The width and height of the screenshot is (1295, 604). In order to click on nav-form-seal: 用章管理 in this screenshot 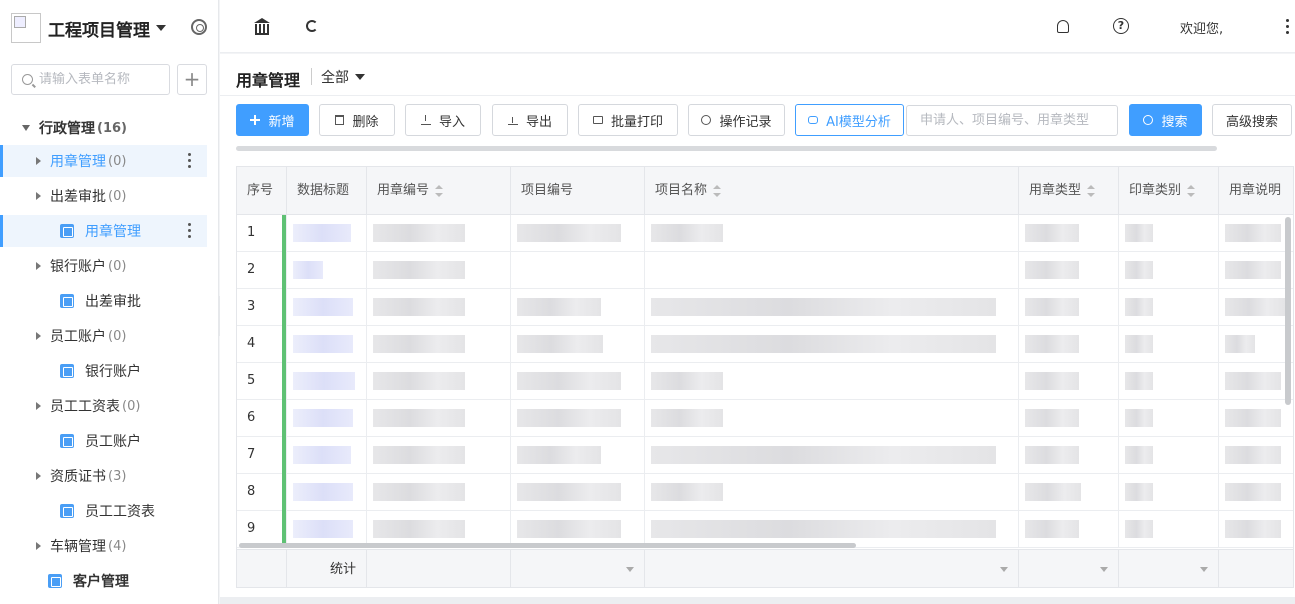, I will do `click(103, 231)`.